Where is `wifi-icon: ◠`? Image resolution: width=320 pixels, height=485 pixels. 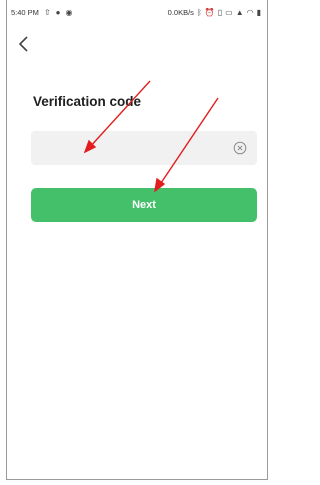 wifi-icon: ◠ is located at coordinates (250, 12).